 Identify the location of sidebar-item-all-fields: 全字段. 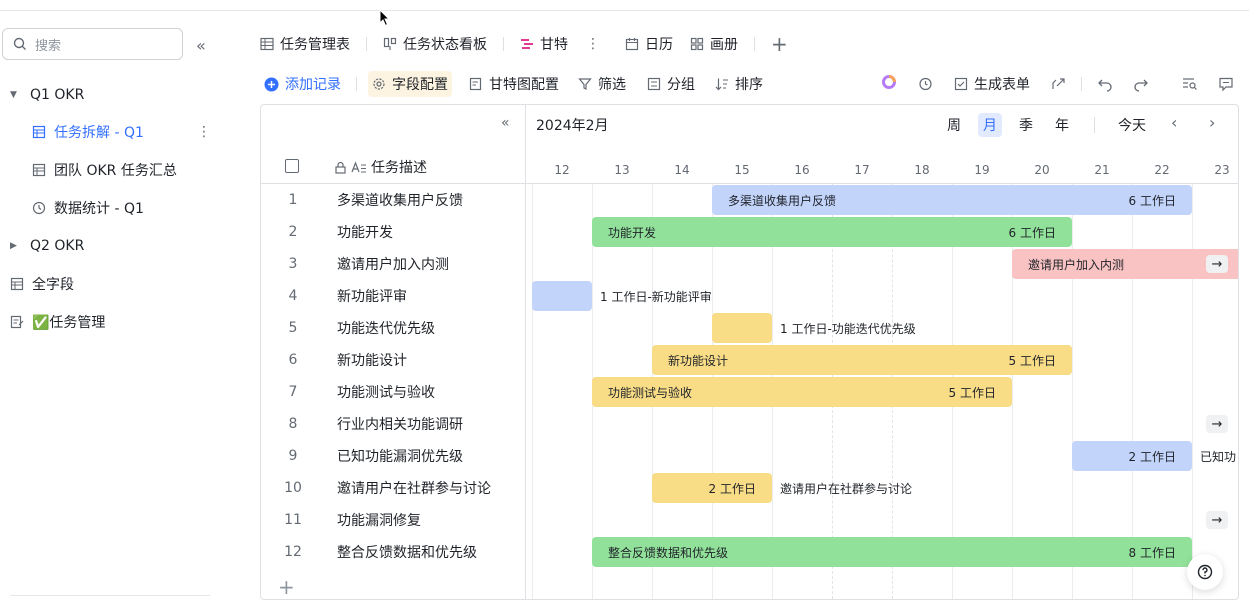
(42, 284).